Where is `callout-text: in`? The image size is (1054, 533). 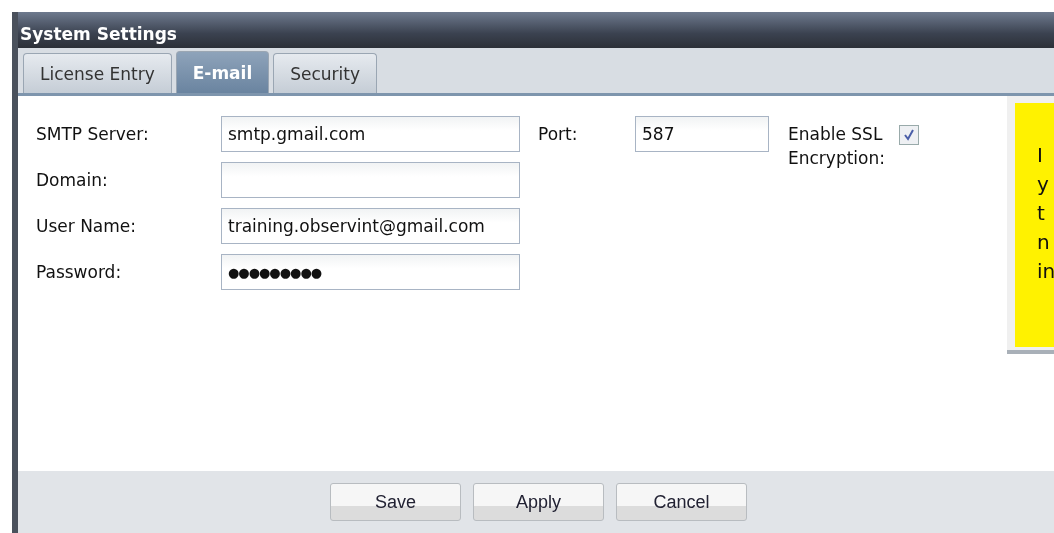 callout-text: in is located at coordinates (1045, 271).